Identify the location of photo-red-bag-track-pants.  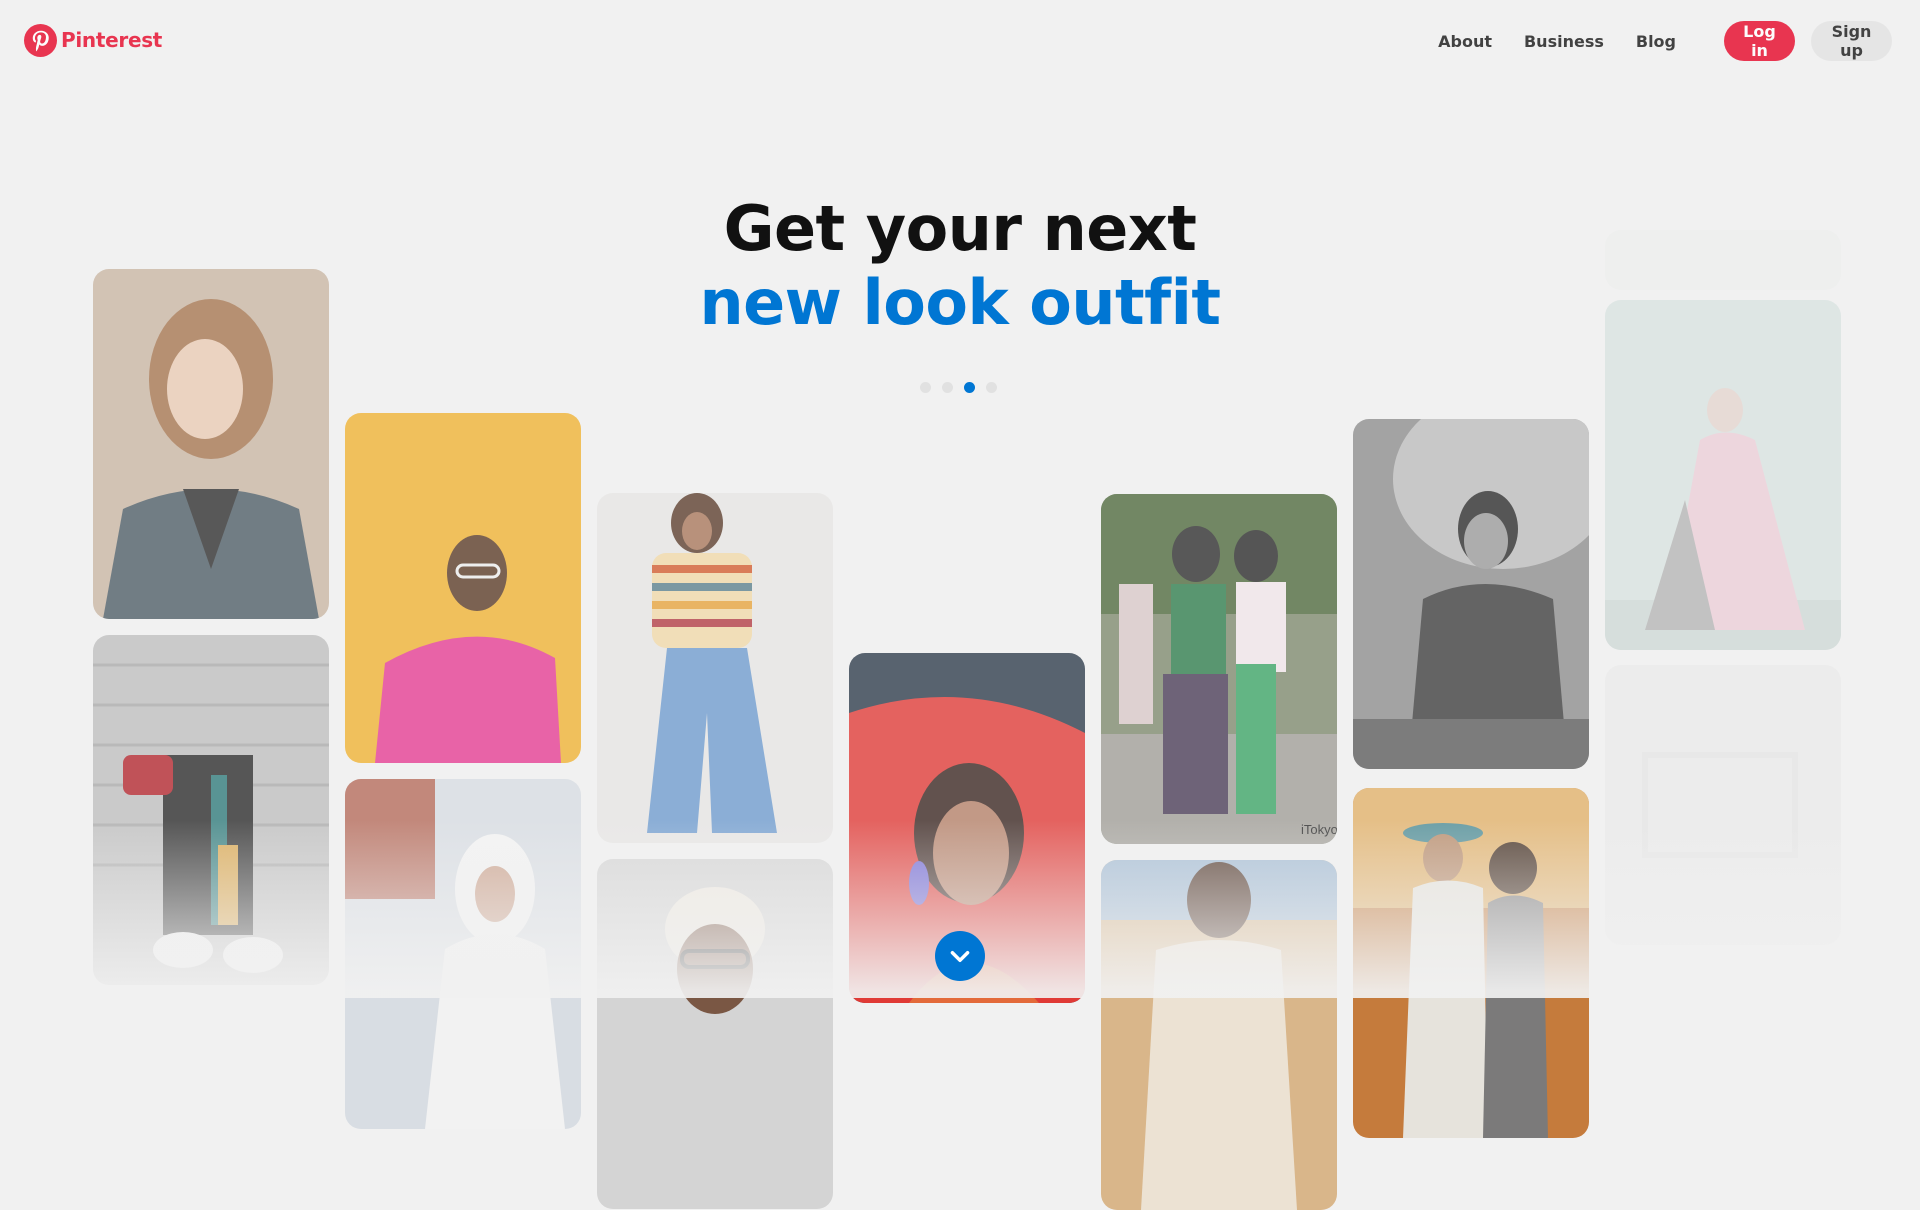
(211, 810).